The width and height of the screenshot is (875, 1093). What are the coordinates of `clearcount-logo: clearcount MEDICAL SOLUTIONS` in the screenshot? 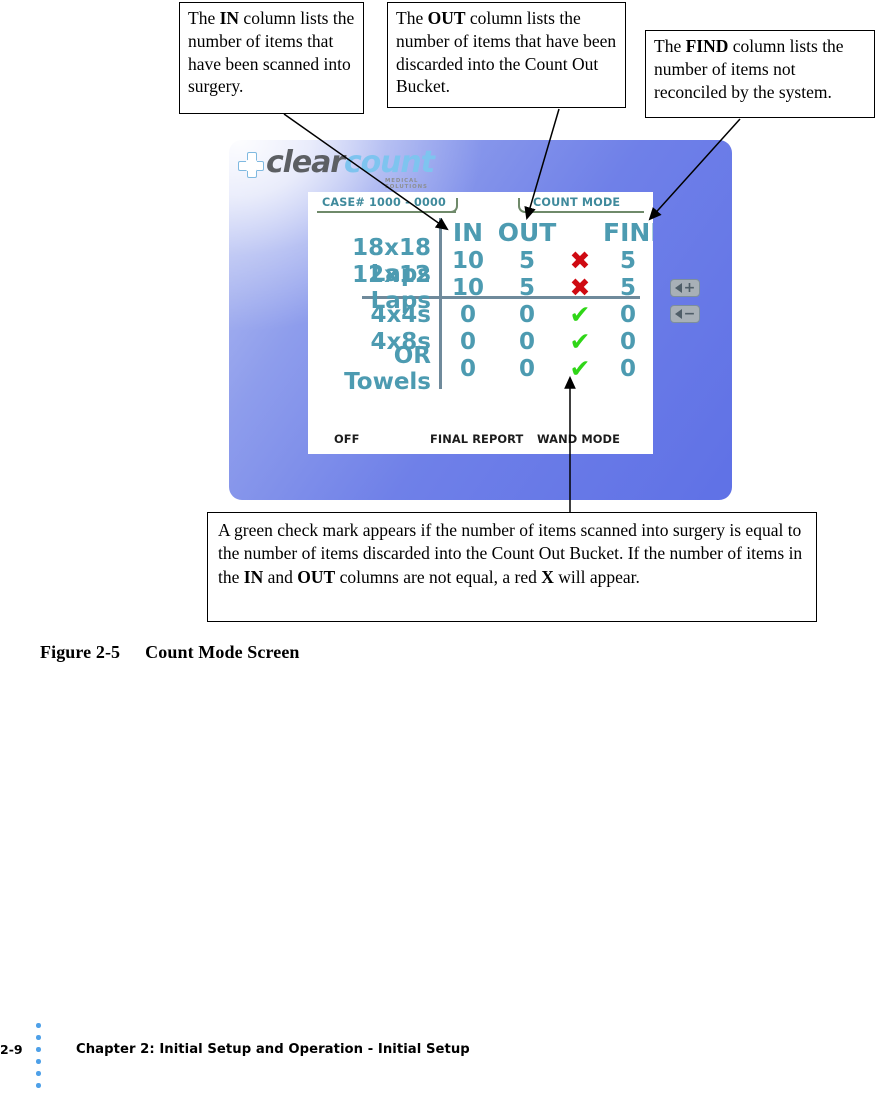 It's located at (336, 167).